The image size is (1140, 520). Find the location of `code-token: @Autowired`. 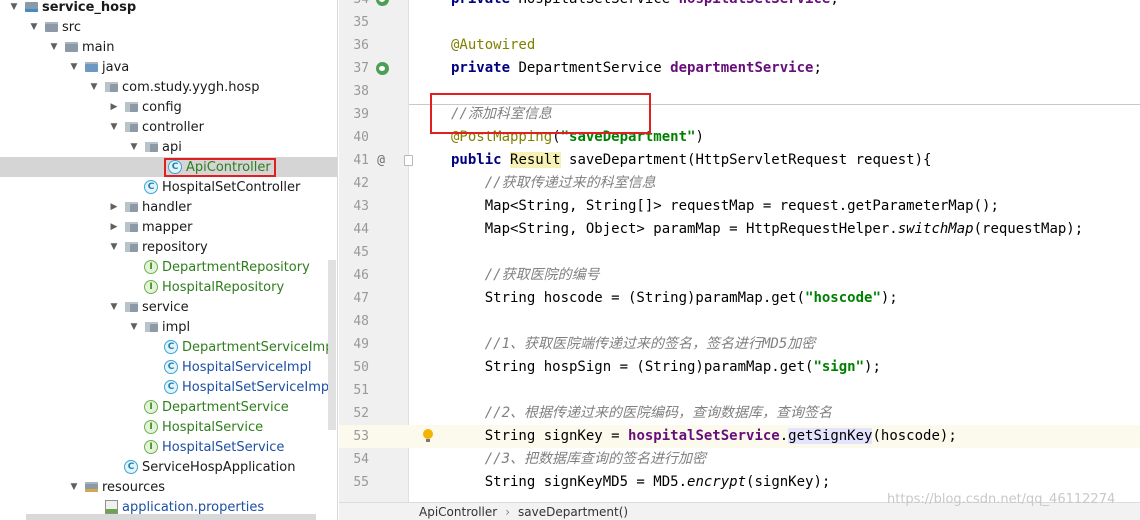

code-token: @Autowired is located at coordinates (493, 45).